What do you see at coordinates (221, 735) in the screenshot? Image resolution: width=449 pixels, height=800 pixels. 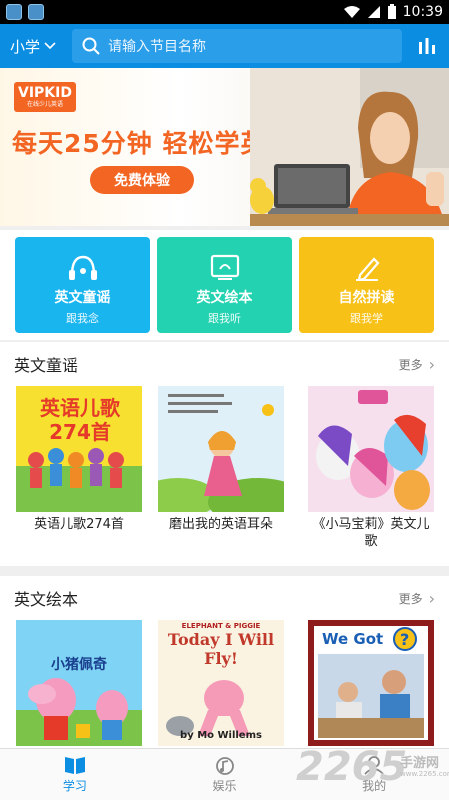 I see `thumb-author: by Mo Willems` at bounding box center [221, 735].